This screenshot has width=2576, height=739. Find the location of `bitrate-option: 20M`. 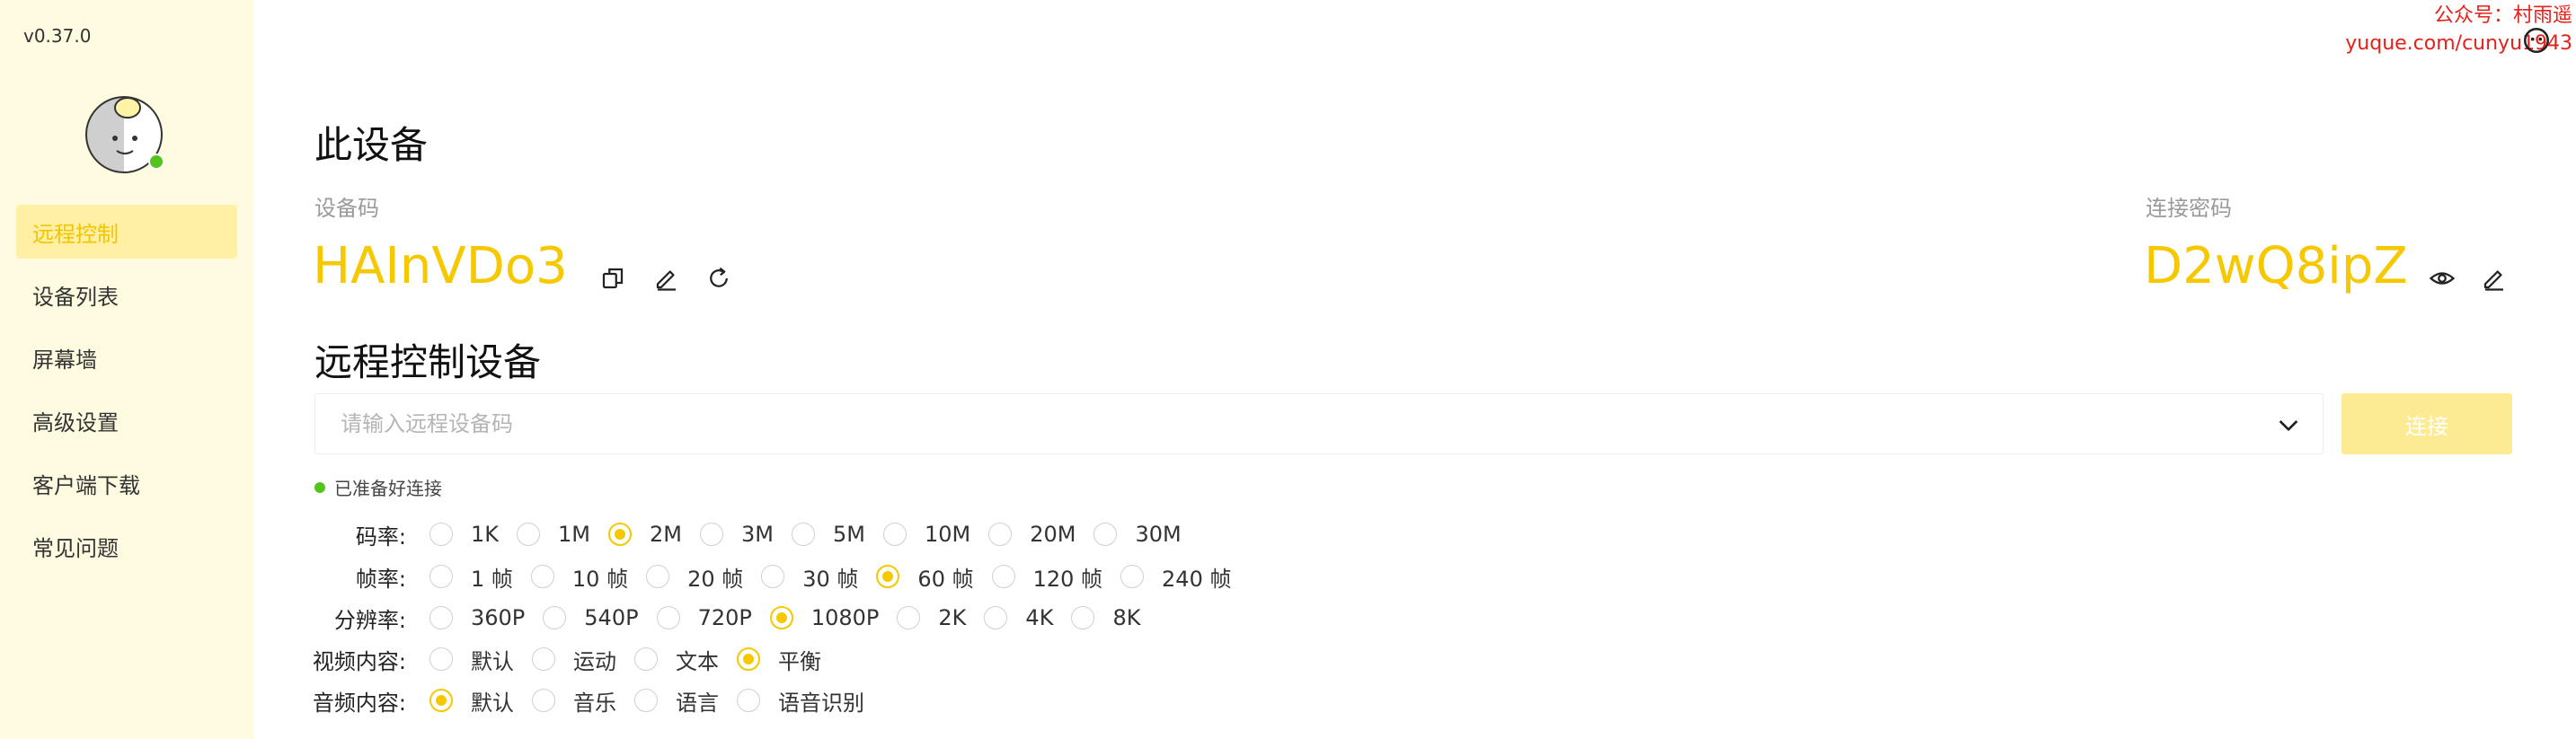

bitrate-option: 20M is located at coordinates (1032, 535).